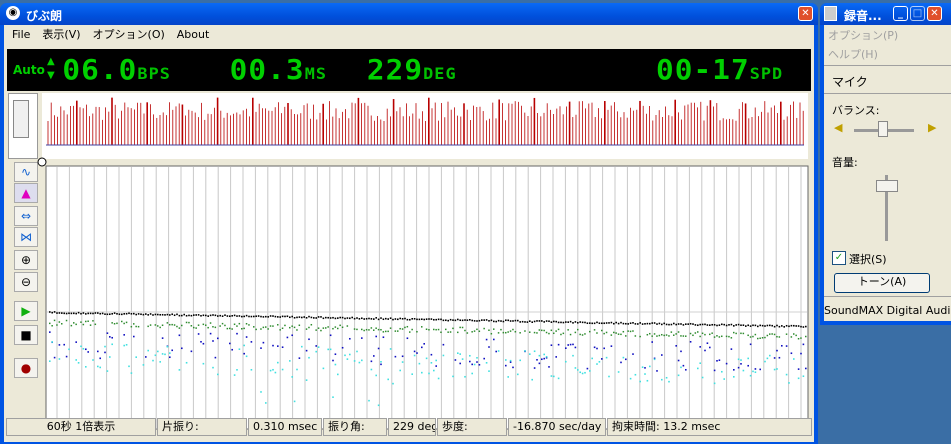 This screenshot has width=951, height=444. What do you see at coordinates (882, 283) in the screenshot?
I see `tone-button: トーン(A)` at bounding box center [882, 283].